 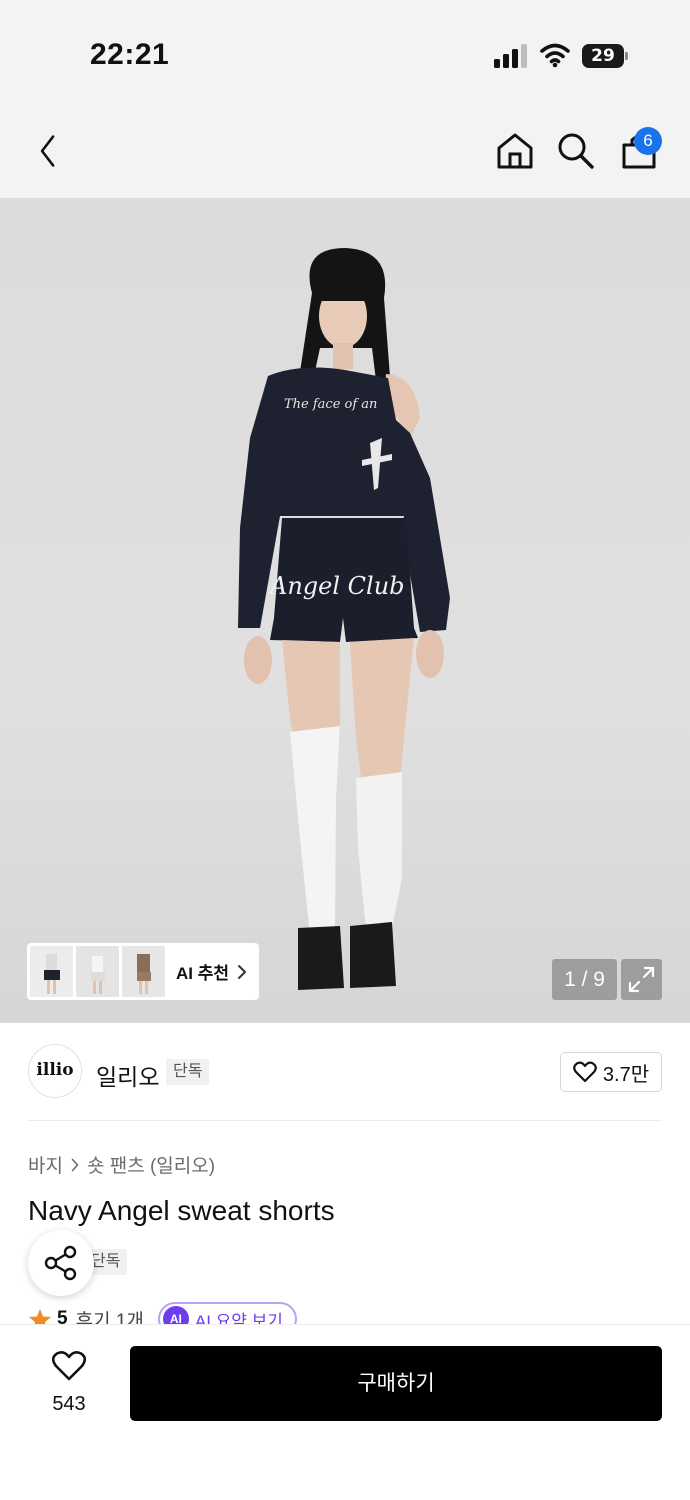 I want to click on status-time: 22:21, so click(x=130, y=54).